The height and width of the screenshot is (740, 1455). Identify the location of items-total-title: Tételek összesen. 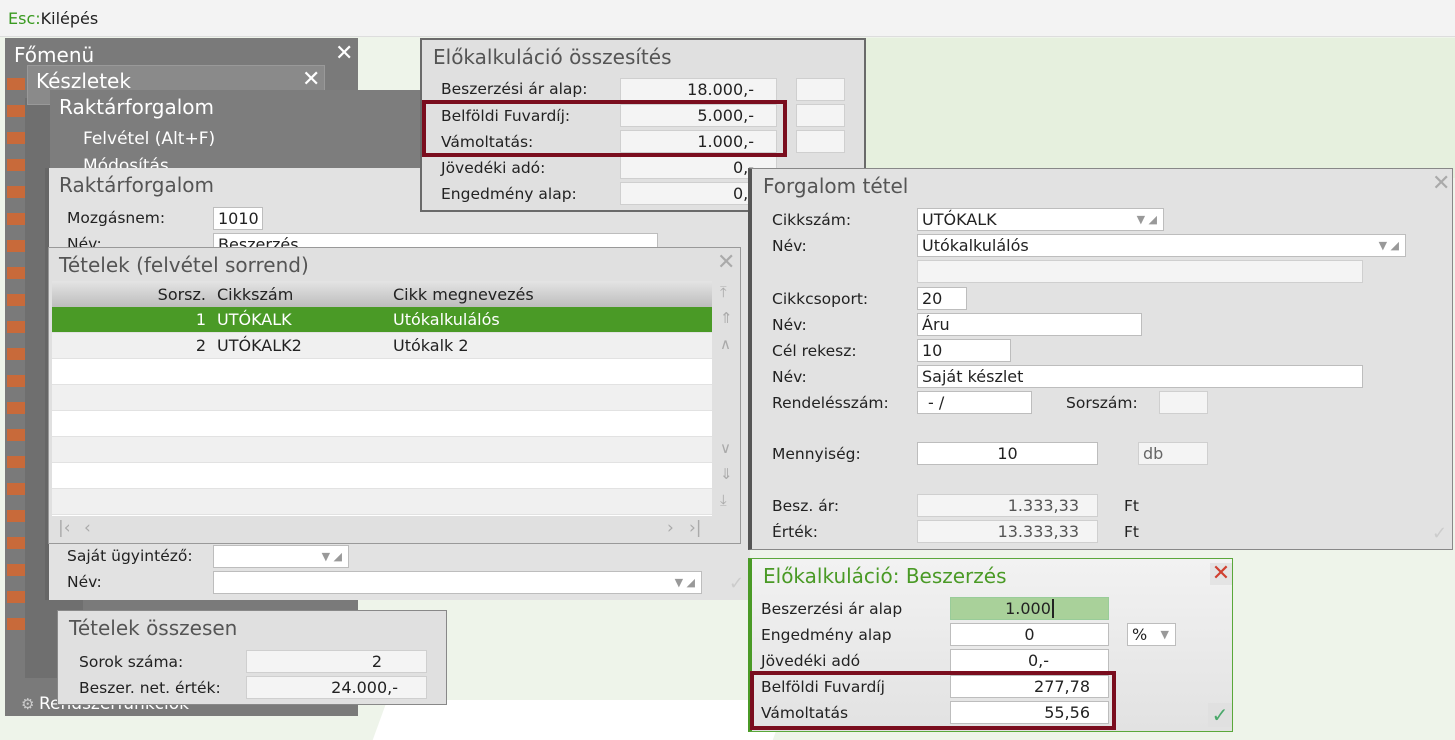
(153, 628).